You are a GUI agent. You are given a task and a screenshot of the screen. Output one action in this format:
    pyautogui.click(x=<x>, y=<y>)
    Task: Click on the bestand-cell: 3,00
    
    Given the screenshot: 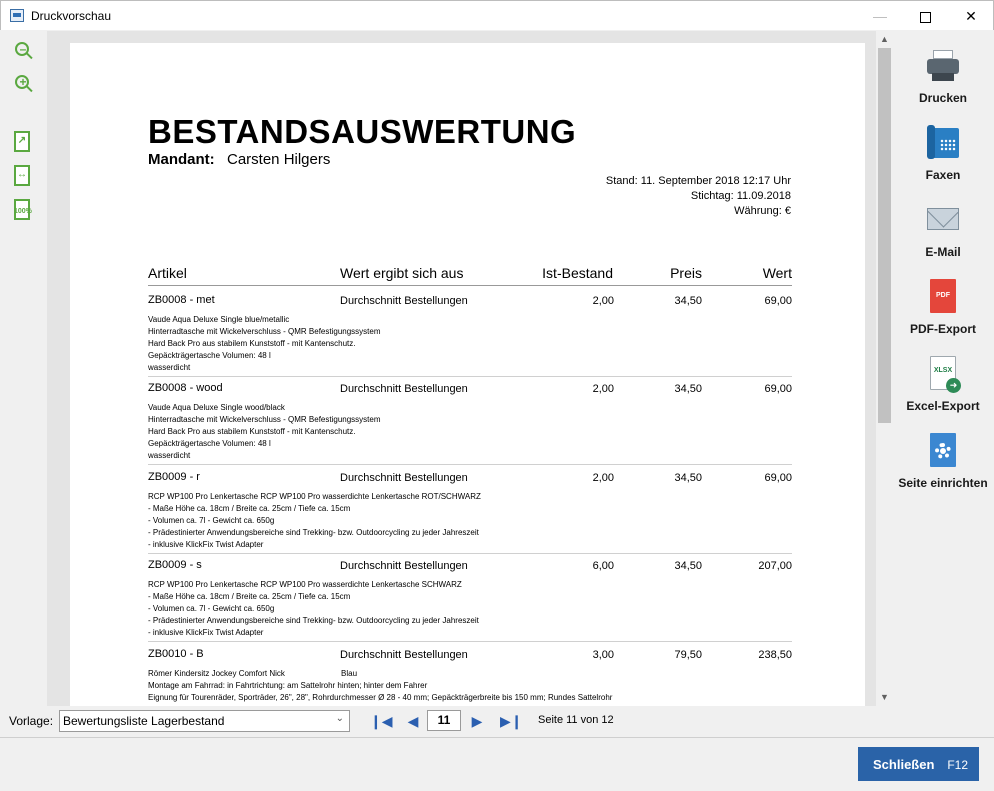 What is the action you would take?
    pyautogui.click(x=603, y=655)
    